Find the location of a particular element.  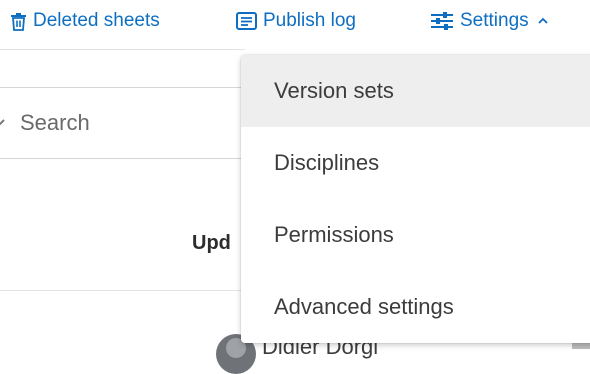

trash-icon is located at coordinates (18, 21).